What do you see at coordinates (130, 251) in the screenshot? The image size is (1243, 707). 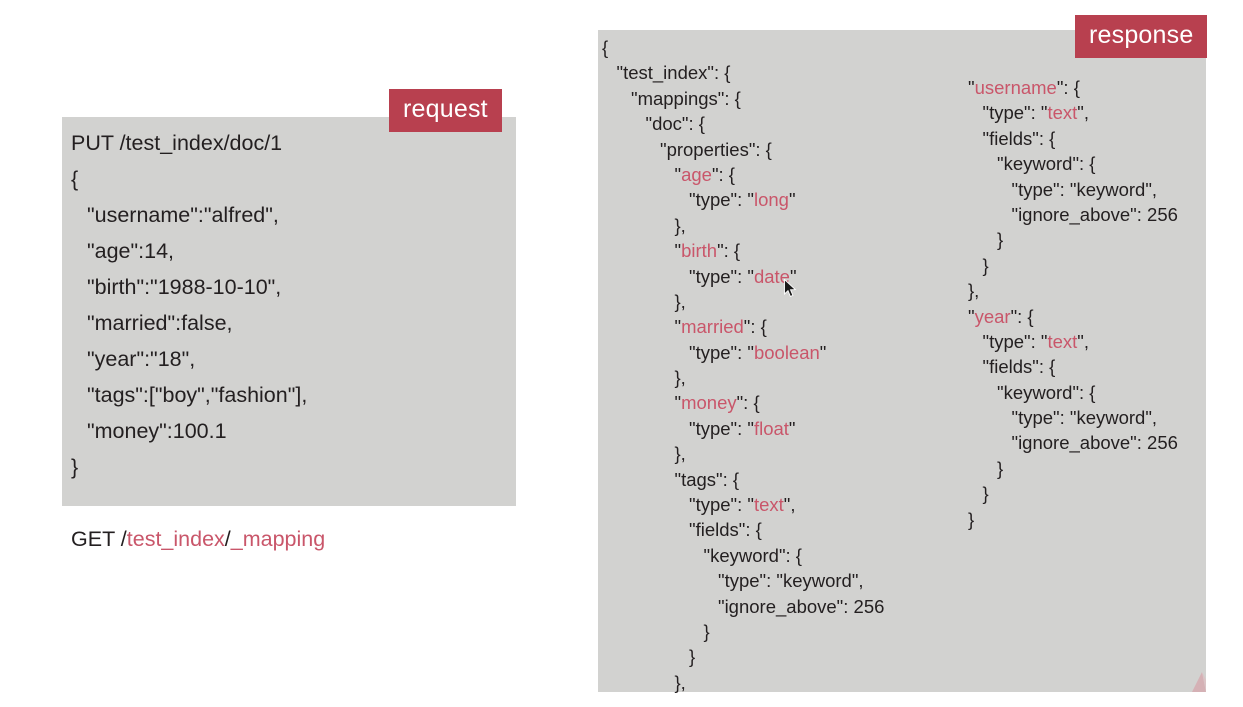 I see `code-token: "age":14,` at bounding box center [130, 251].